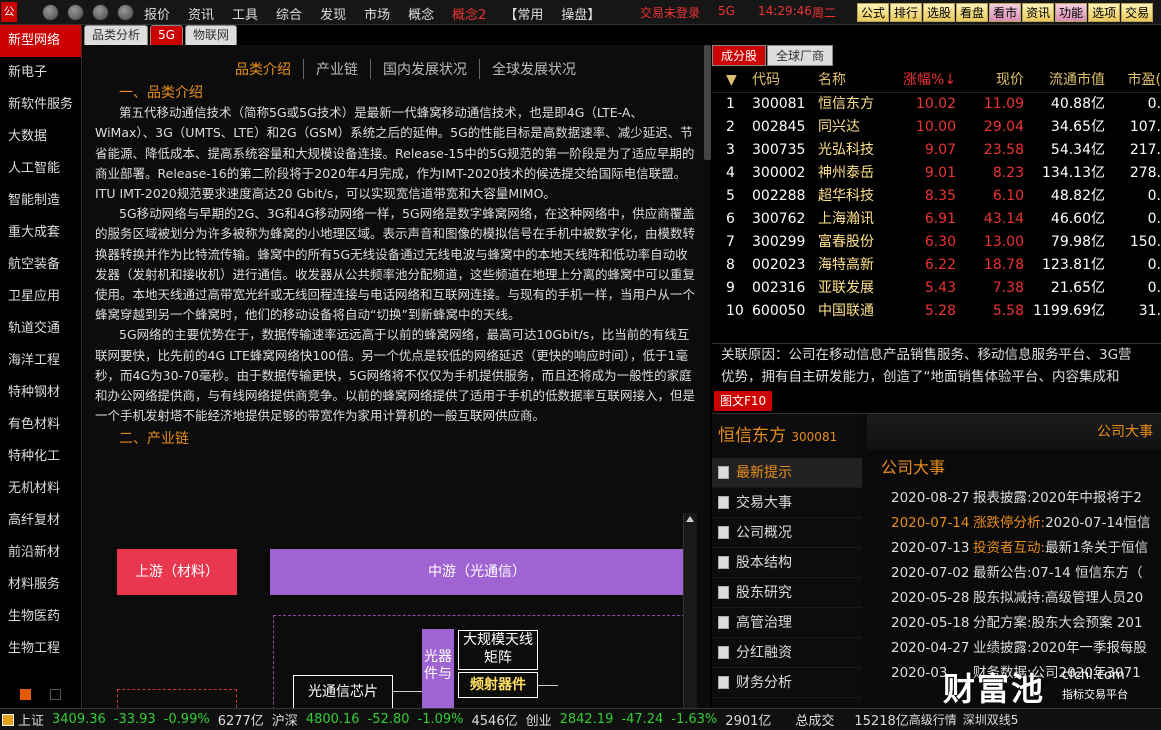 This screenshot has width=1161, height=730. What do you see at coordinates (787, 563) in the screenshot?
I see `f10-item: 股本结构` at bounding box center [787, 563].